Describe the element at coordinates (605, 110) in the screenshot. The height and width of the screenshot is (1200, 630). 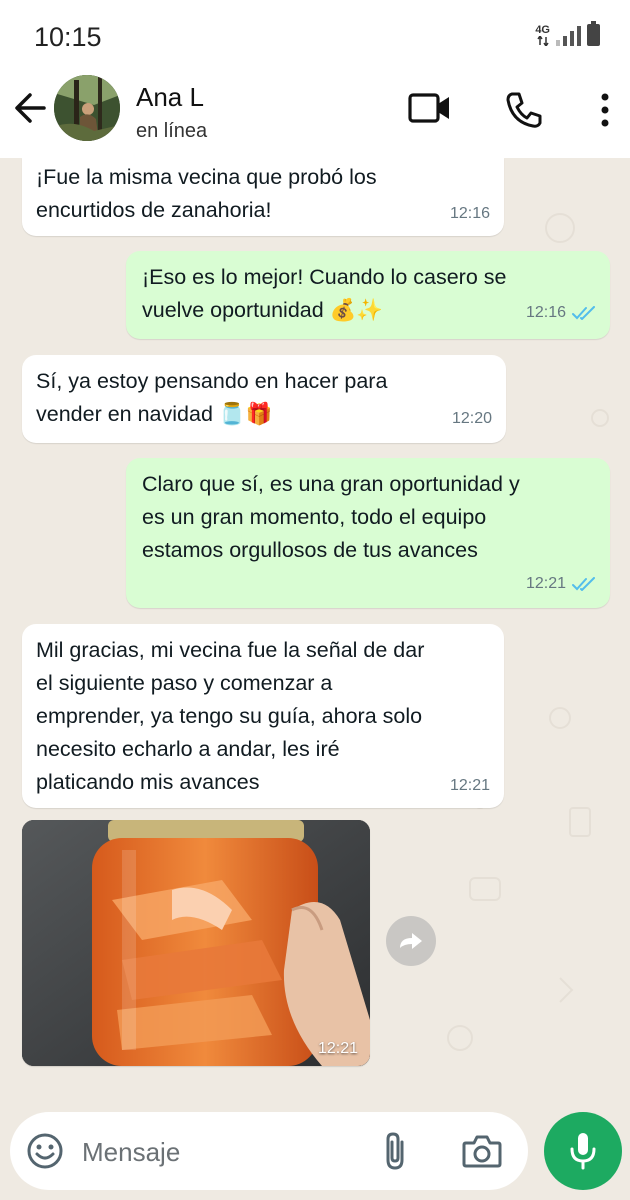
I see `more-vert-icon` at that location.